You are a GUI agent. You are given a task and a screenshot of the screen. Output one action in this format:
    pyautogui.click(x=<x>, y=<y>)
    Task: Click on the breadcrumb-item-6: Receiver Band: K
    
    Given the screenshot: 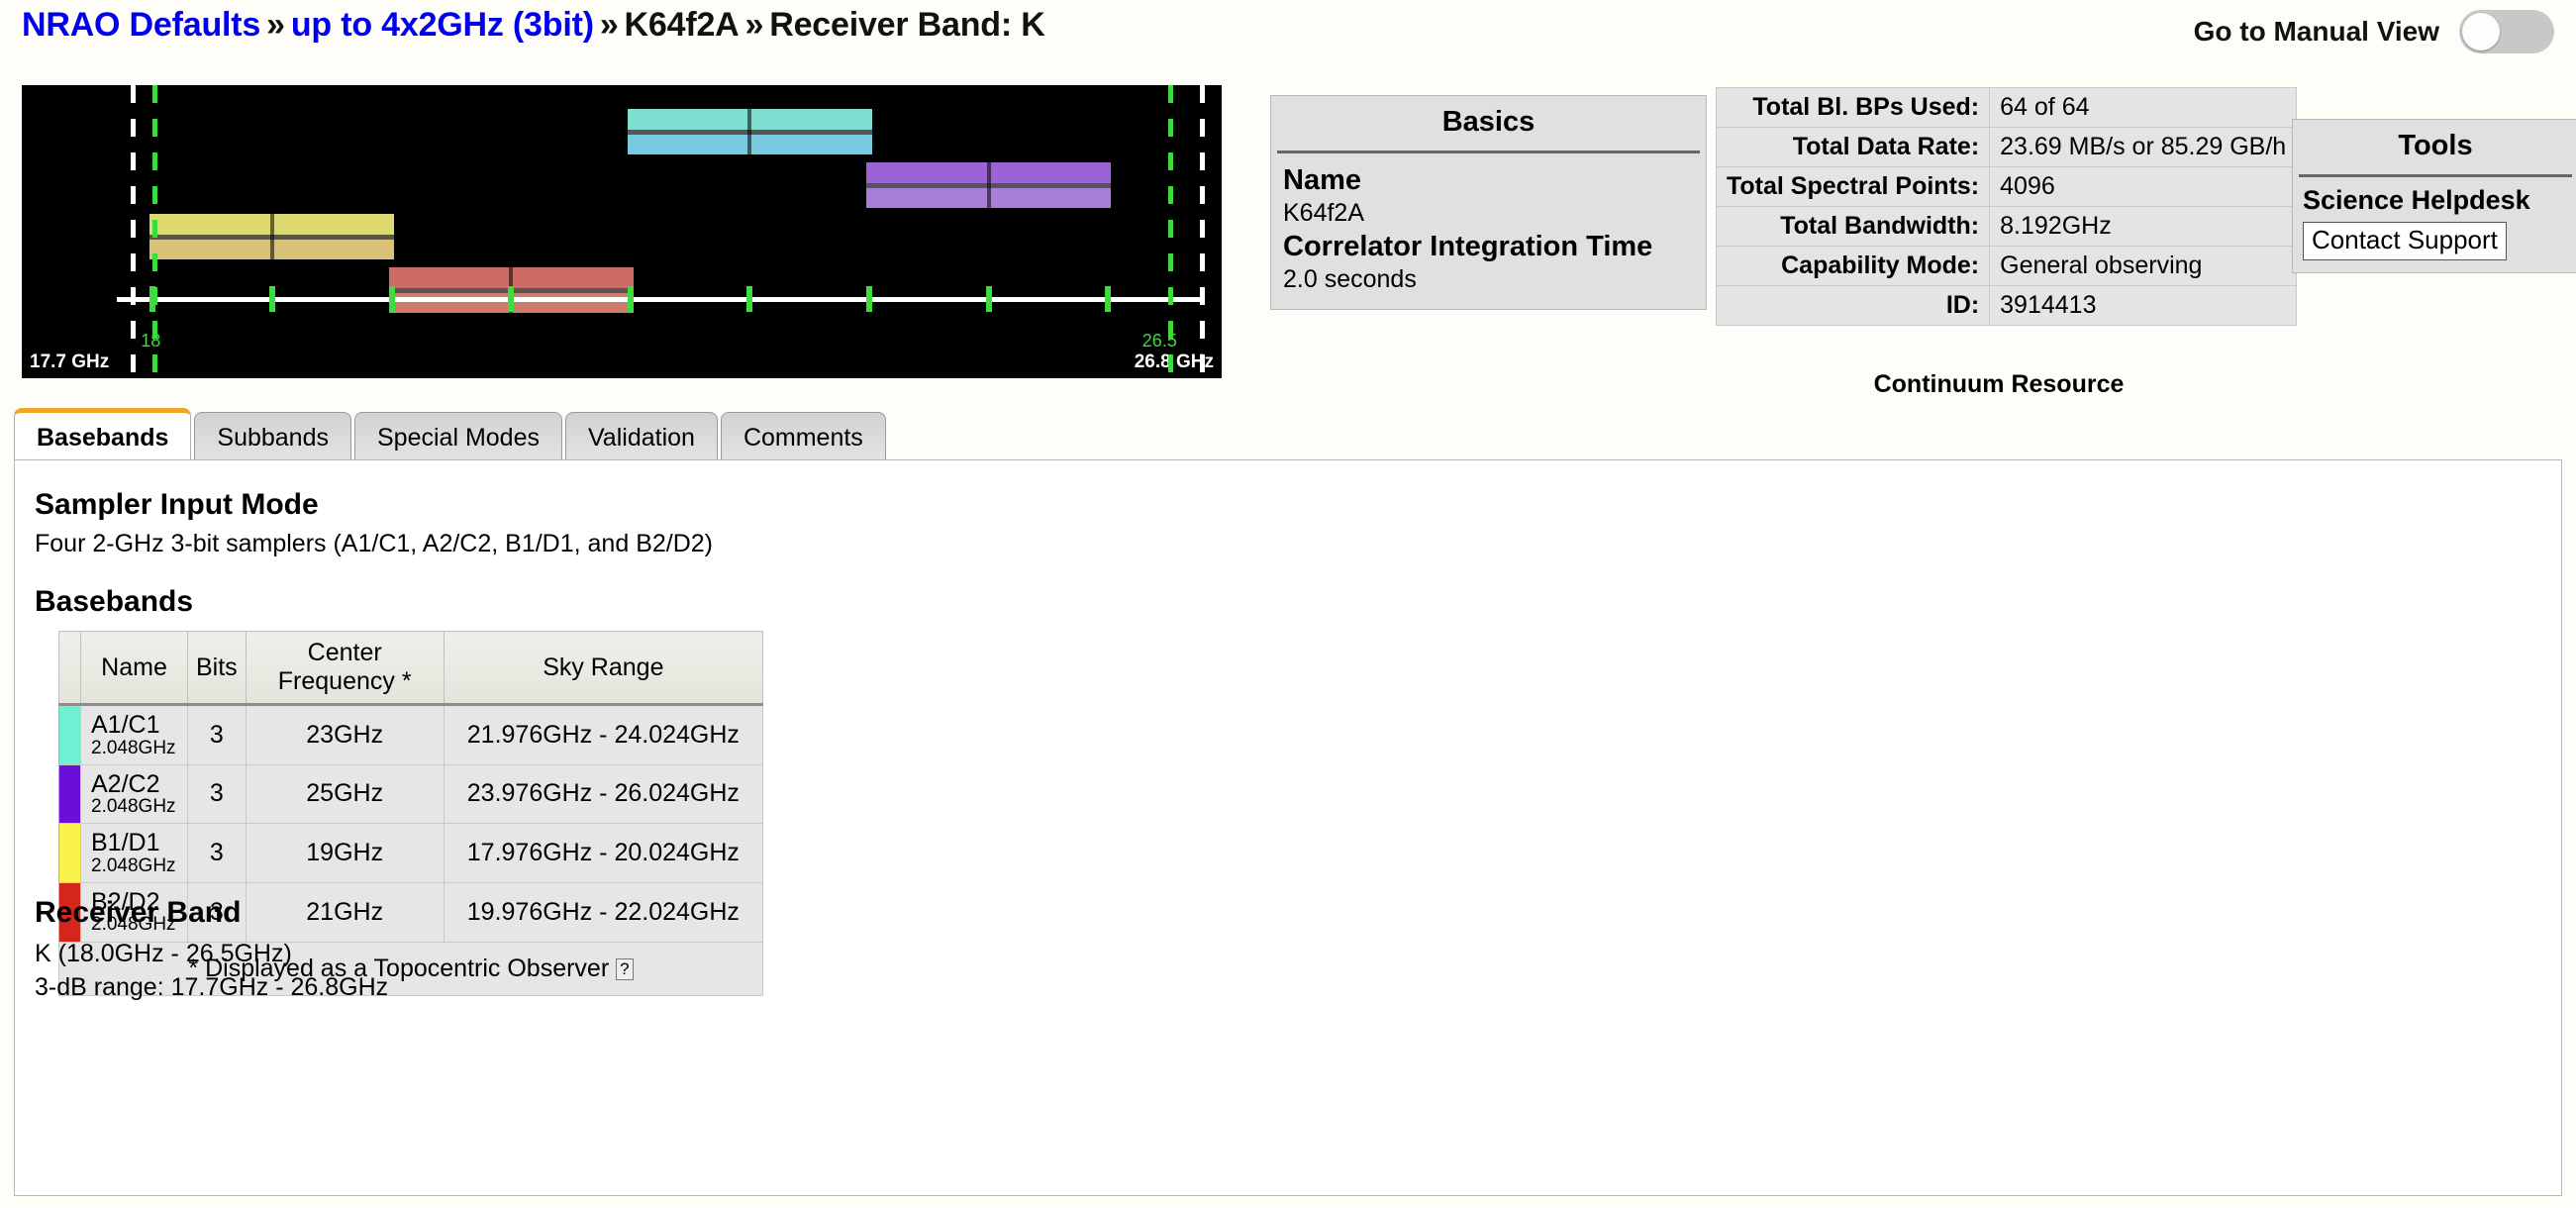 What is the action you would take?
    pyautogui.click(x=907, y=25)
    